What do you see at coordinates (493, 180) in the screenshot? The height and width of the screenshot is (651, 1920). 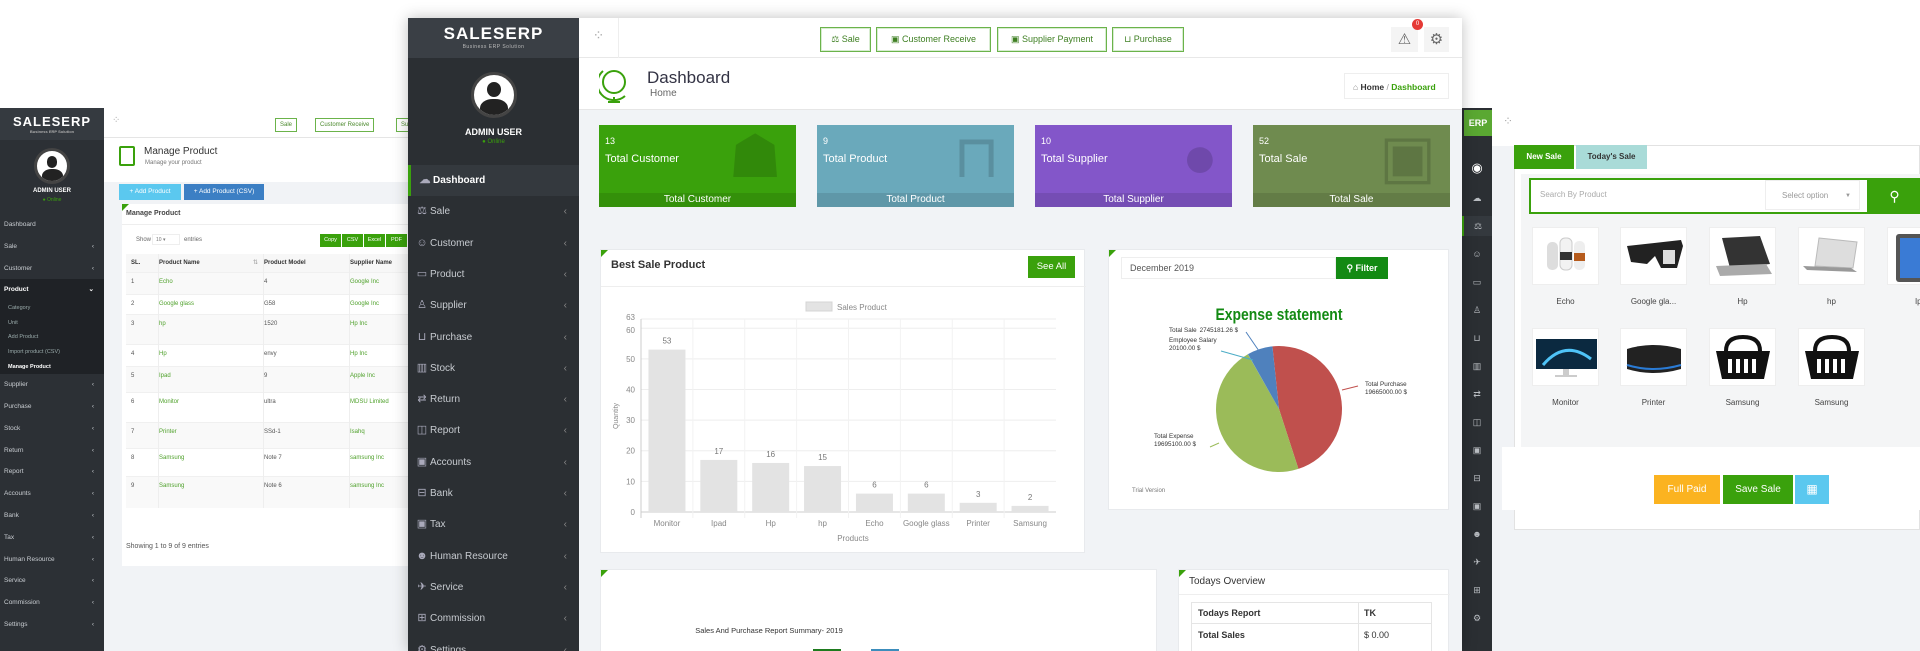 I see `sidebar-item-dashboard: ☁ Dashboard` at bounding box center [493, 180].